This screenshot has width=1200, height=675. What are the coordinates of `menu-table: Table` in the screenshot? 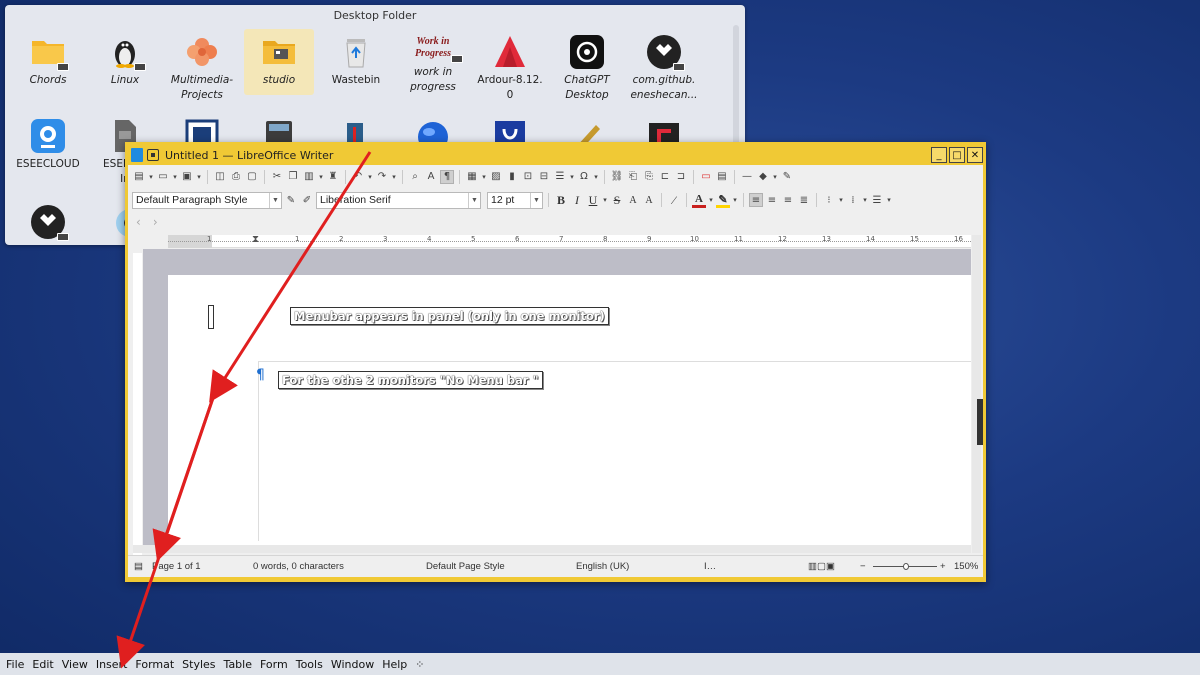 It's located at (238, 664).